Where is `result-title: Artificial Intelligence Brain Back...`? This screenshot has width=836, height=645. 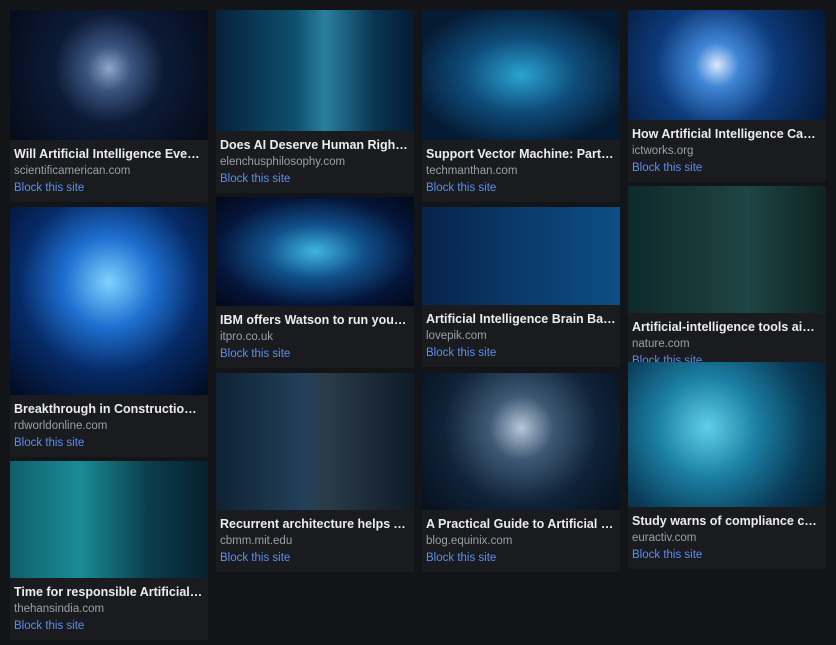
result-title: Artificial Intelligence Brain Back... is located at coordinates (521, 319).